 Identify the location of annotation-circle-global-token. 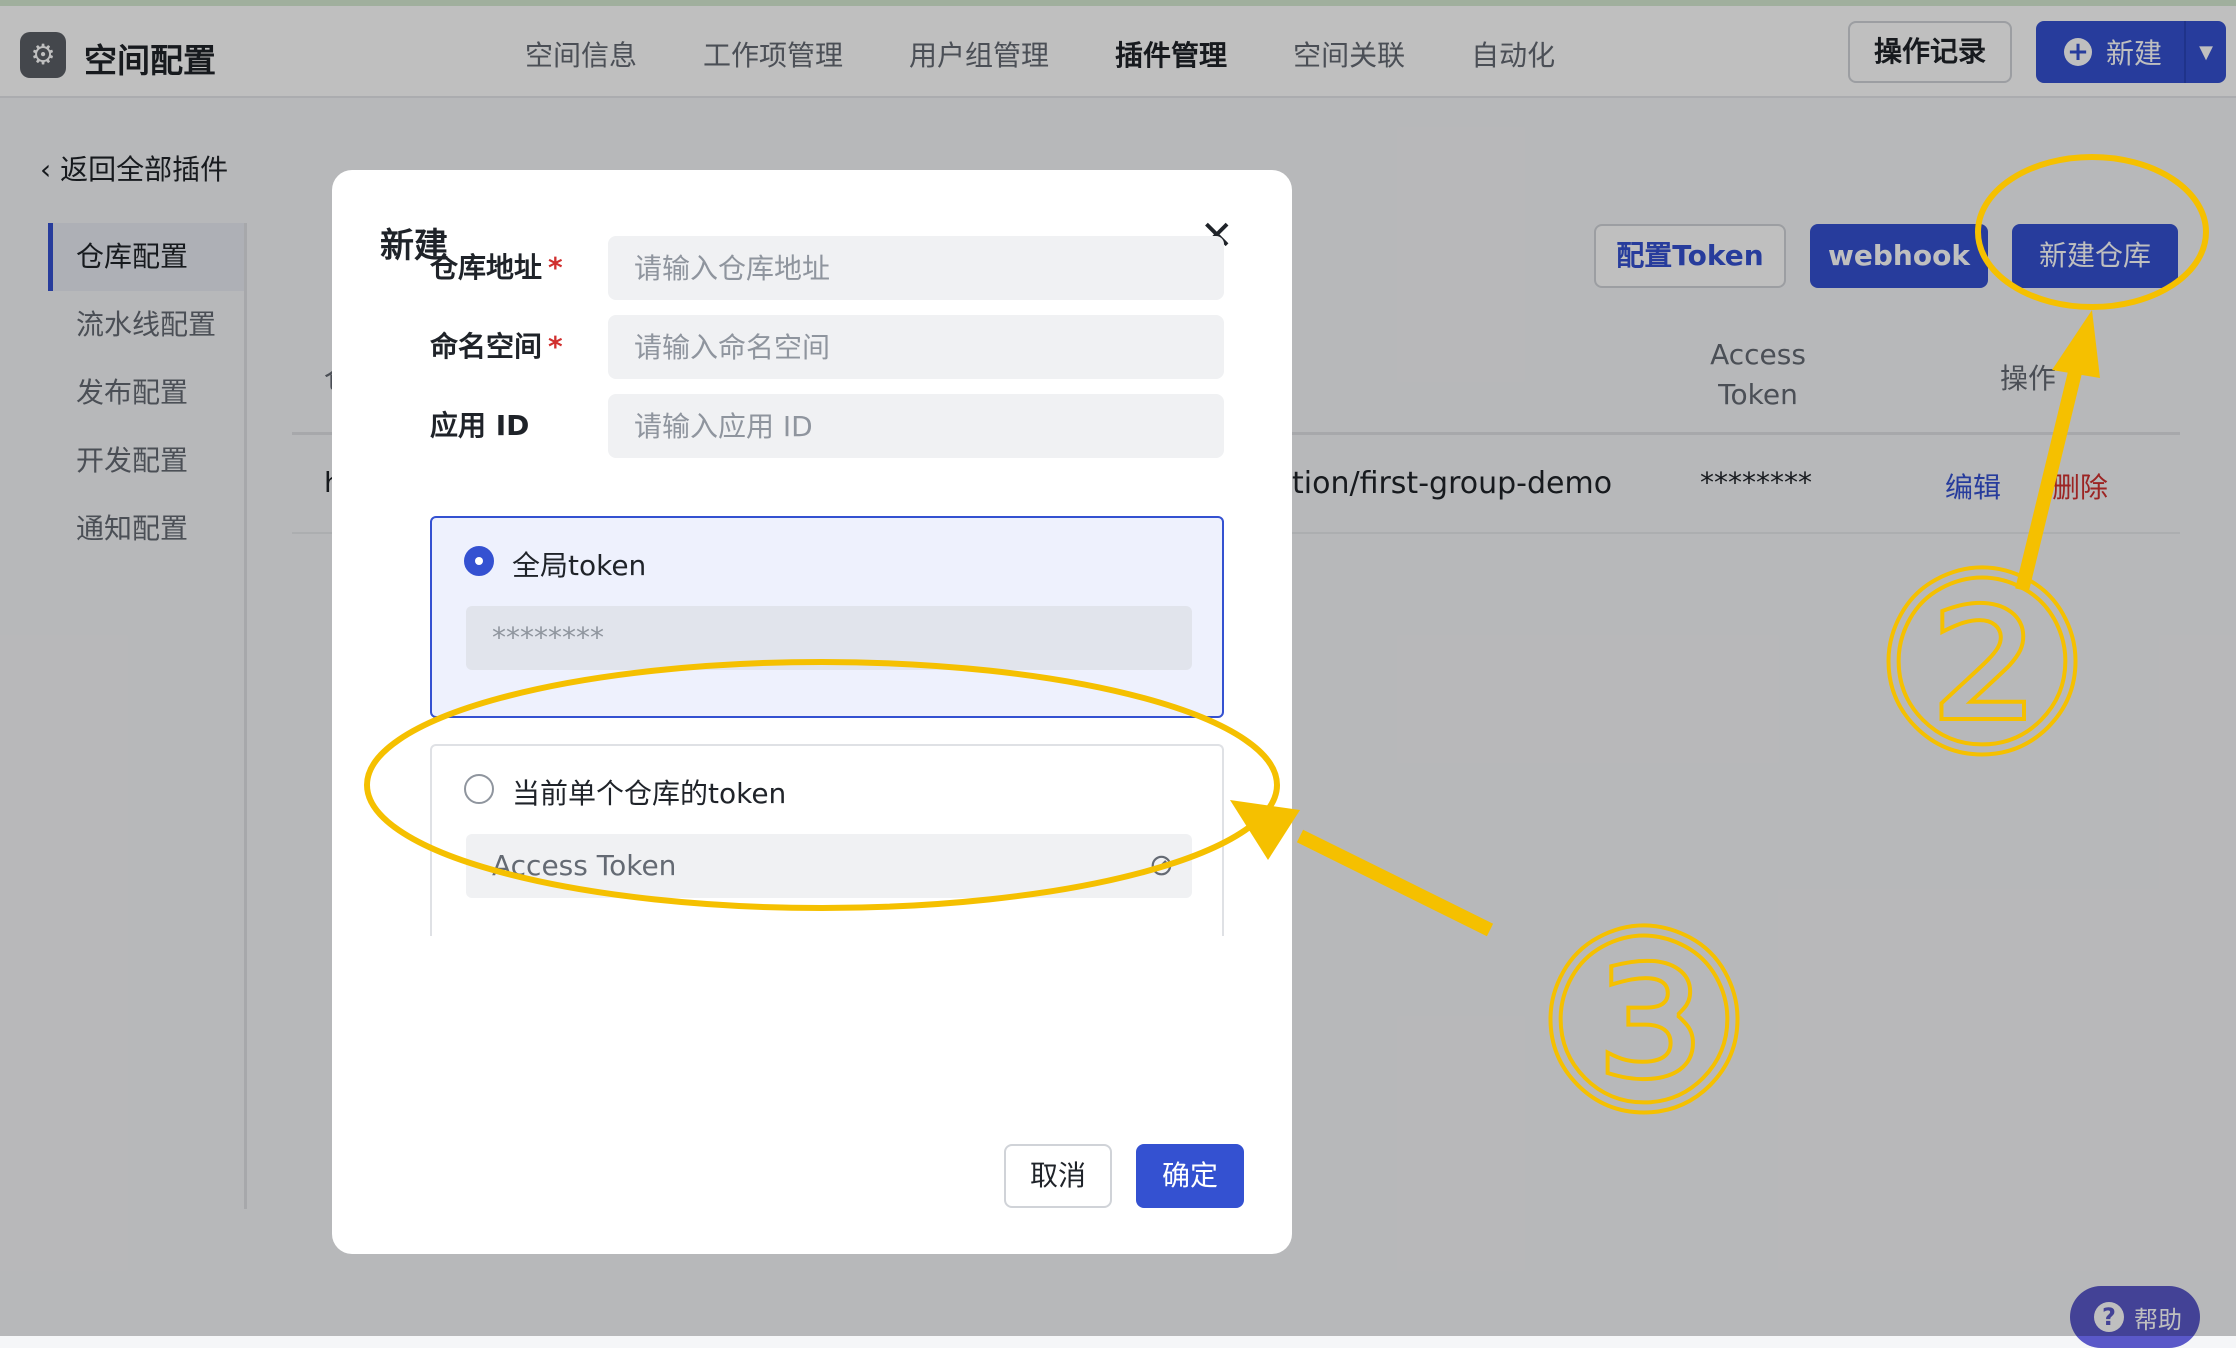
(822, 785).